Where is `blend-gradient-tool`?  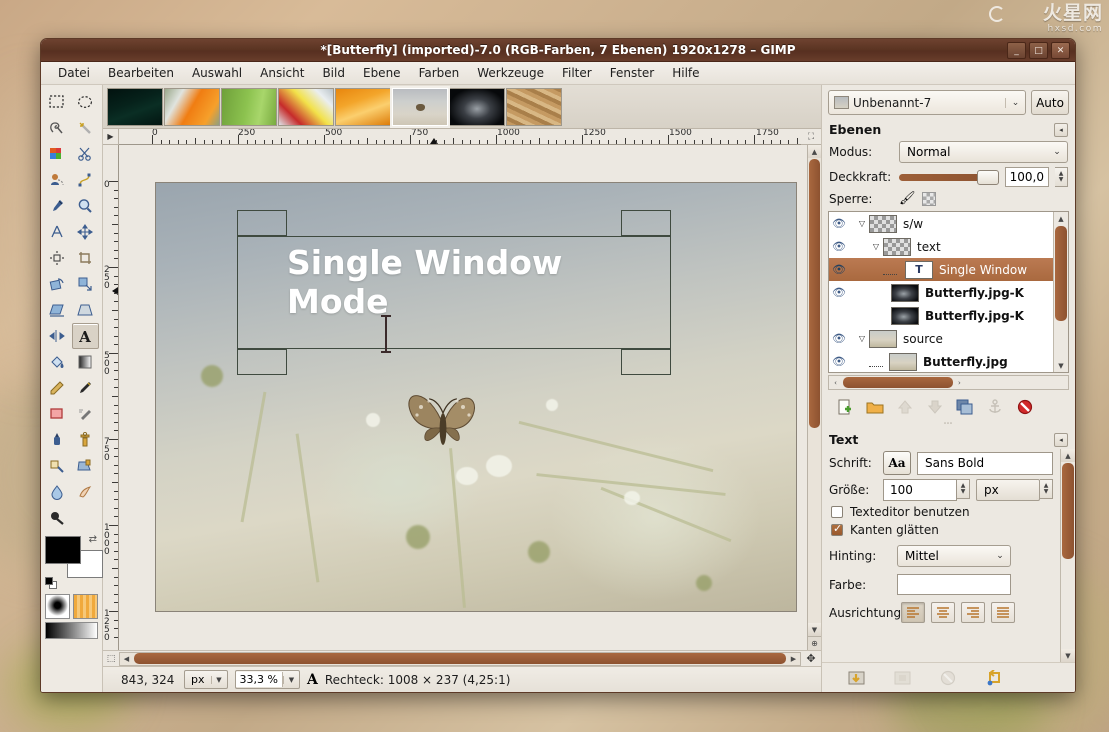 blend-gradient-tool is located at coordinates (85, 362).